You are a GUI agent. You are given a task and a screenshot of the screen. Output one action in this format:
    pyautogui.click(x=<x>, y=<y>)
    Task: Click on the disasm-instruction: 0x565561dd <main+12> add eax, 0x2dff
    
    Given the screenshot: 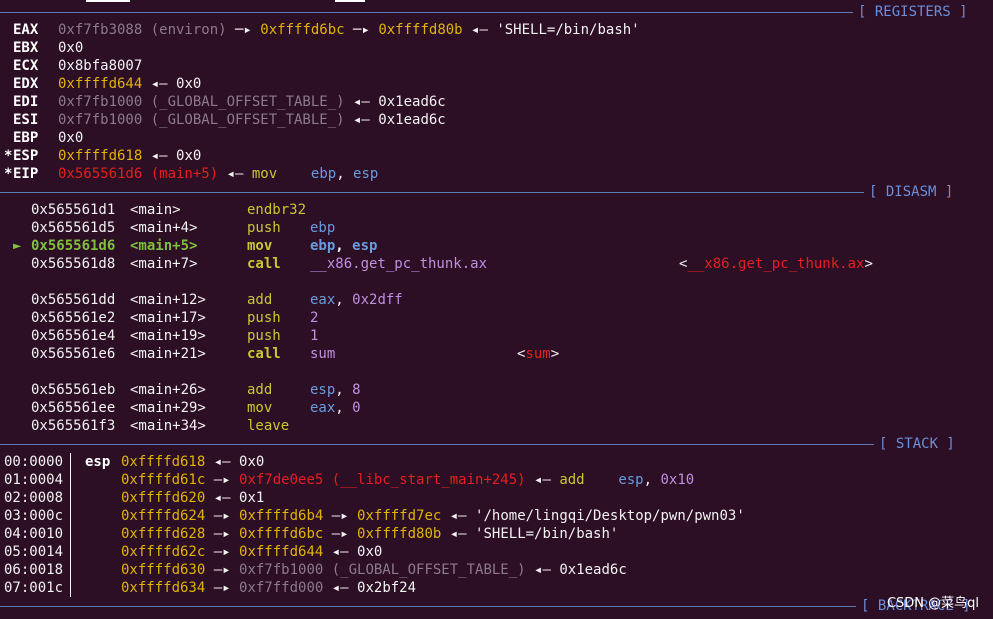 What is the action you would take?
    pyautogui.click(x=496, y=300)
    